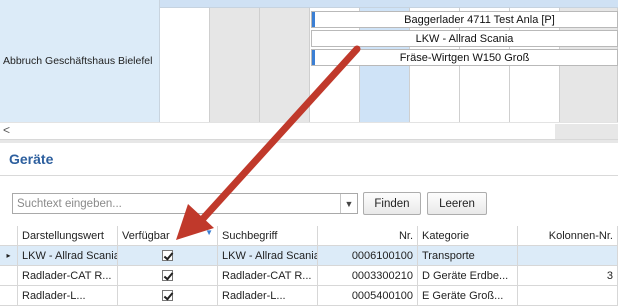 The image size is (618, 306). I want to click on cell-nr: 0005400100, so click(368, 296).